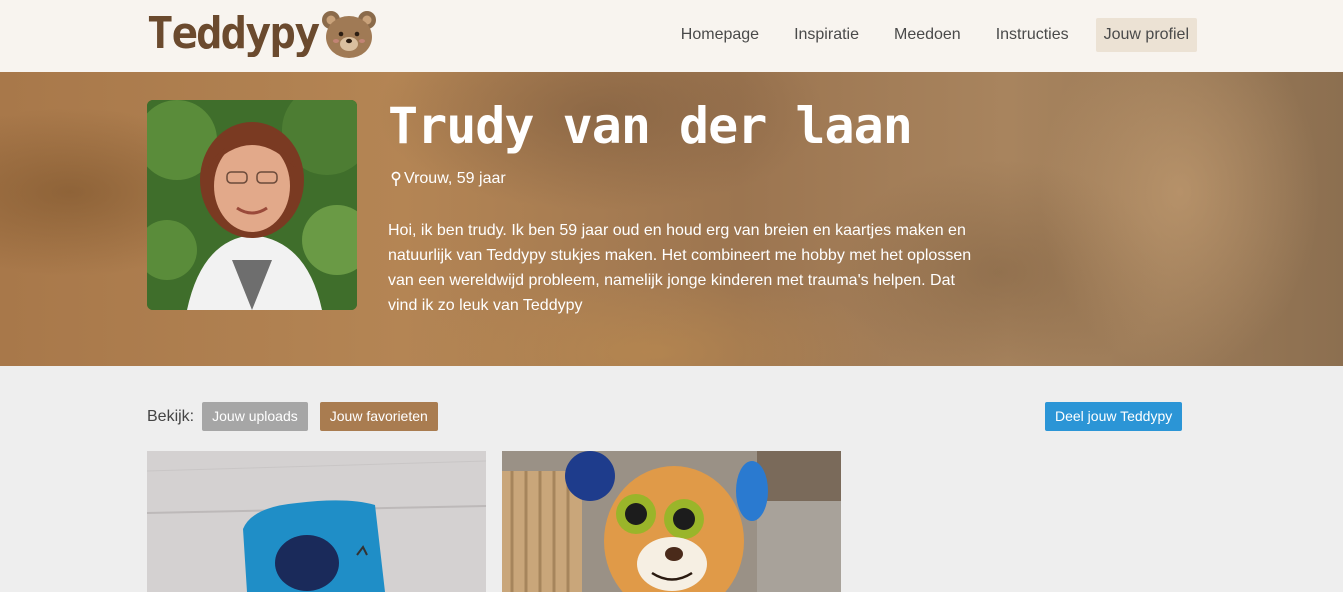 Image resolution: width=1343 pixels, height=592 pixels. I want to click on profile-meta-text: Vrouw, 59 jaar, so click(455, 178).